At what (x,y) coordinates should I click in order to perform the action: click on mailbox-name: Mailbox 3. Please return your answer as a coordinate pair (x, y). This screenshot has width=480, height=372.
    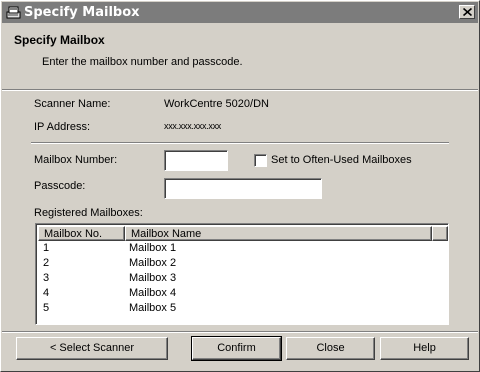
    Looking at the image, I should click on (153, 278).